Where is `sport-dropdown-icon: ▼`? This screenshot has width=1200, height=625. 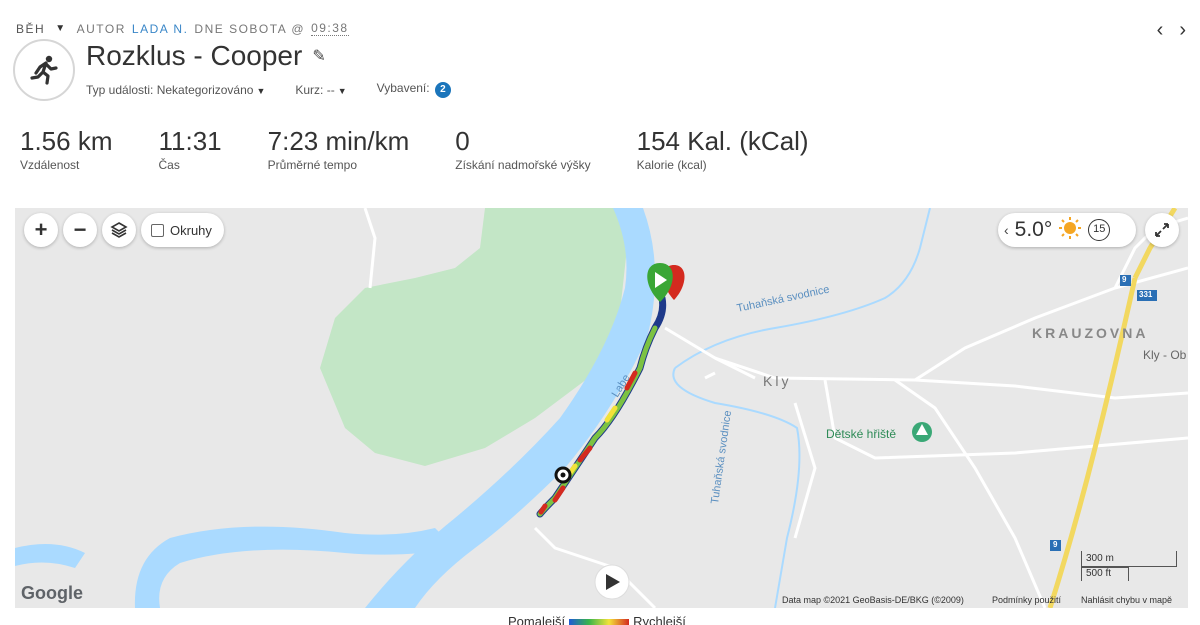
sport-dropdown-icon: ▼ is located at coordinates (60, 28).